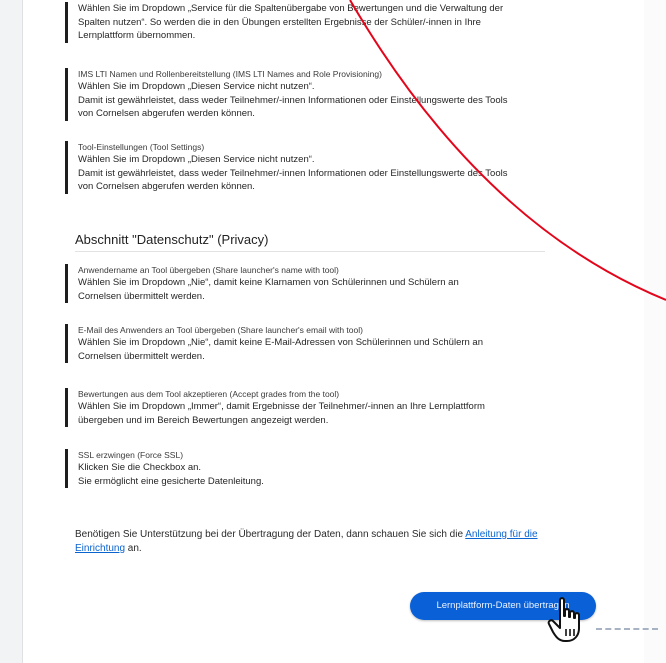 The height and width of the screenshot is (663, 666). What do you see at coordinates (141, 147) in the screenshot?
I see `block-caption: Tool-Einstellungen (Tool Settings)` at bounding box center [141, 147].